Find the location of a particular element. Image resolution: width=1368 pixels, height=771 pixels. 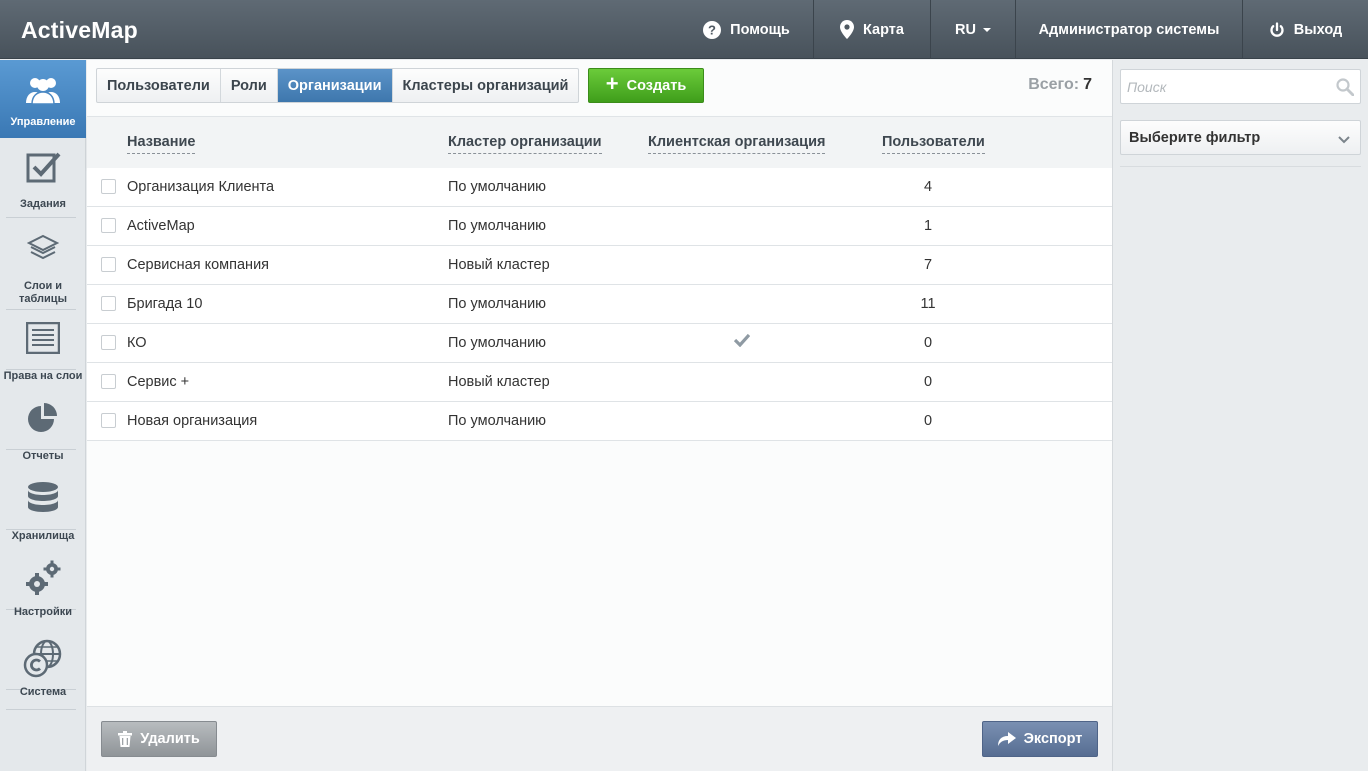

footer-bar: Удалить Экспорт is located at coordinates (599, 738).